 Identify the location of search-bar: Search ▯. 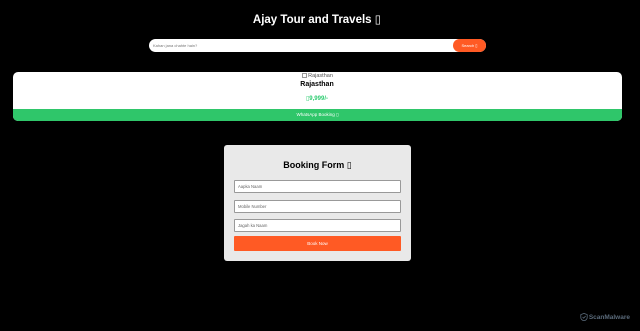
(317, 45).